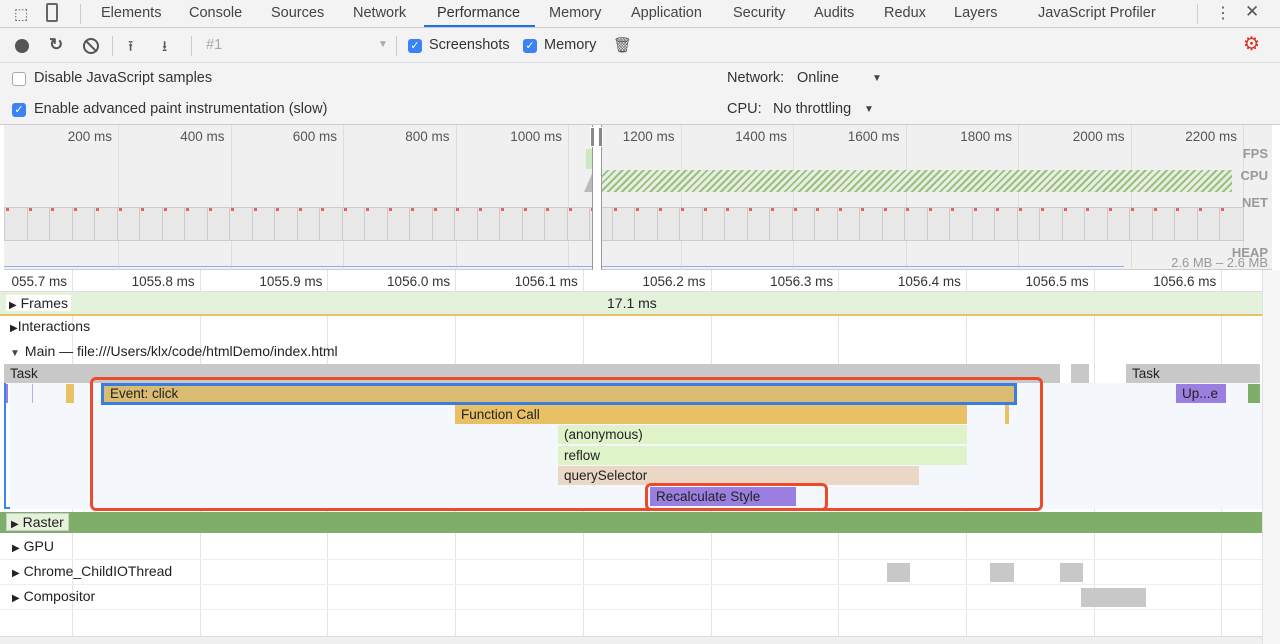 Image resolution: width=1280 pixels, height=644 pixels. What do you see at coordinates (379, 13) in the screenshot?
I see `tab-network: Network` at bounding box center [379, 13].